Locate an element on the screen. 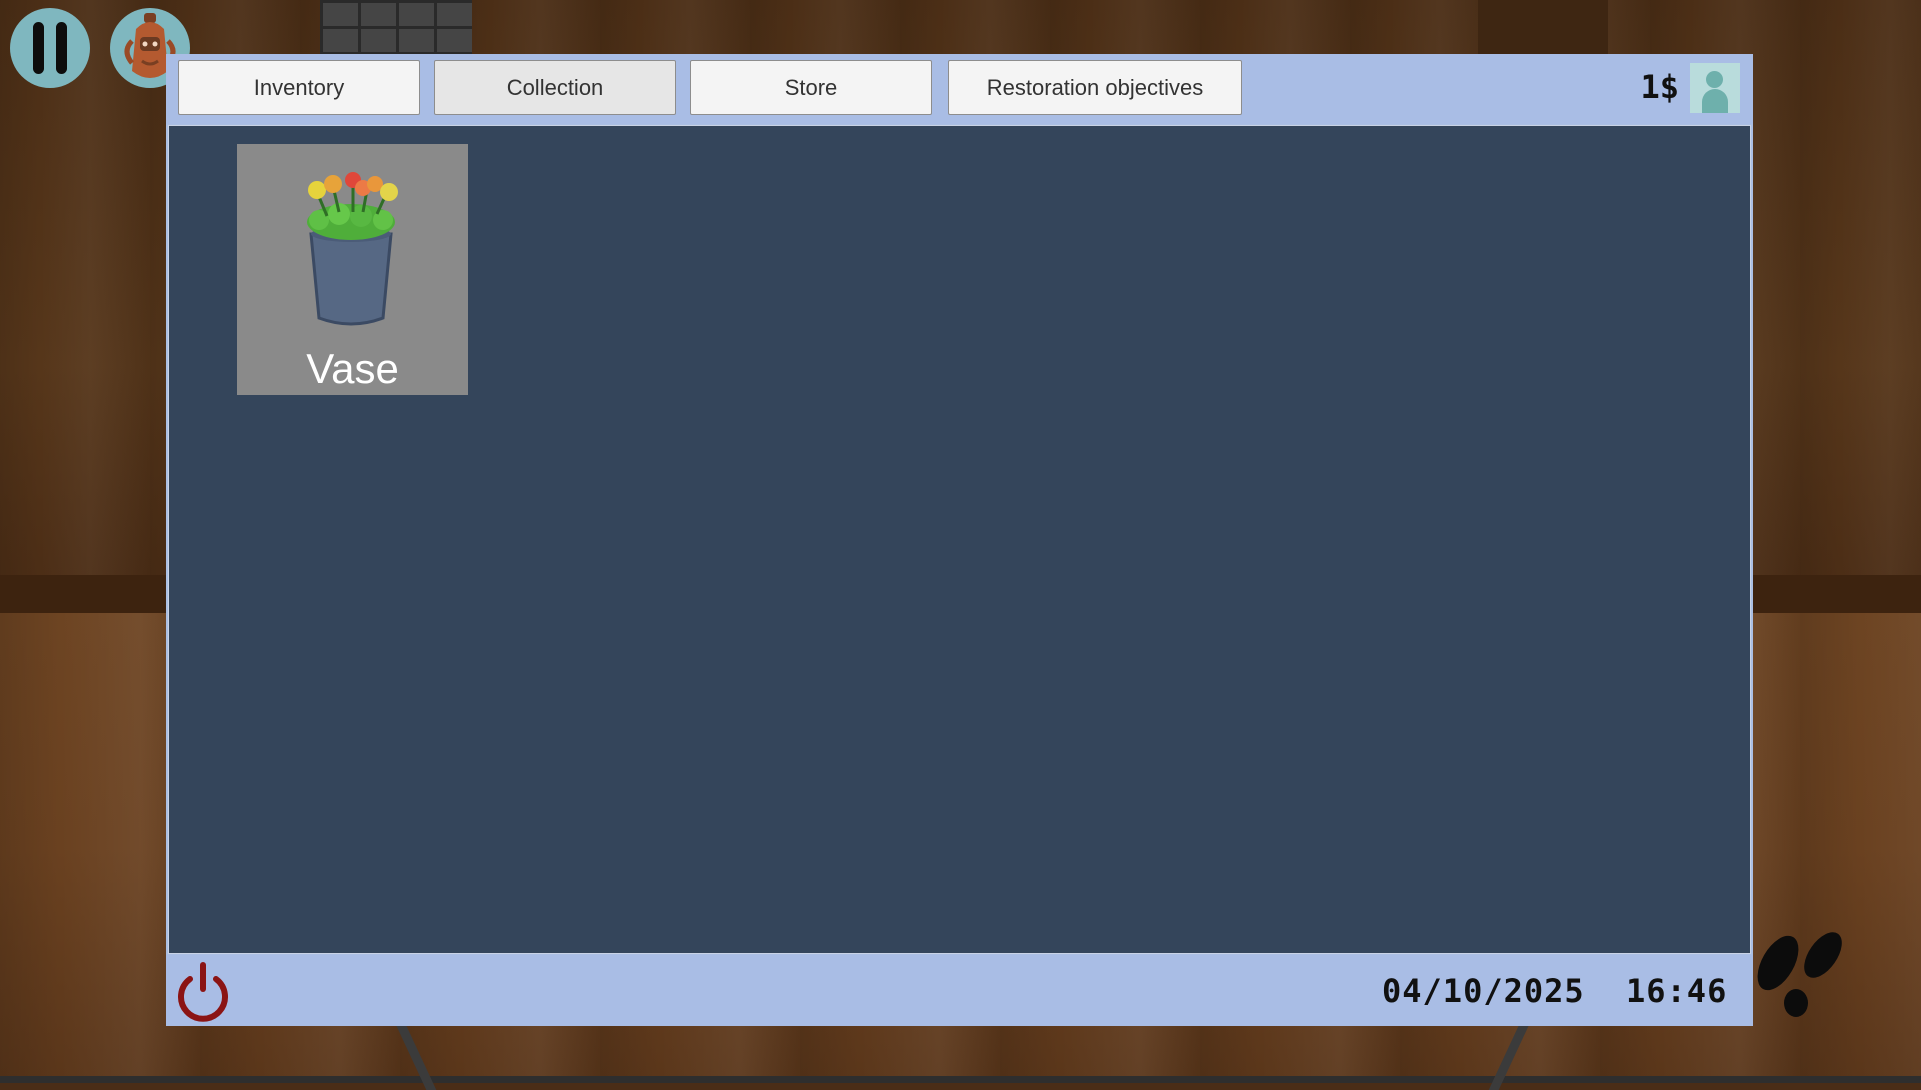  tab-collection: Collection is located at coordinates (555, 87).